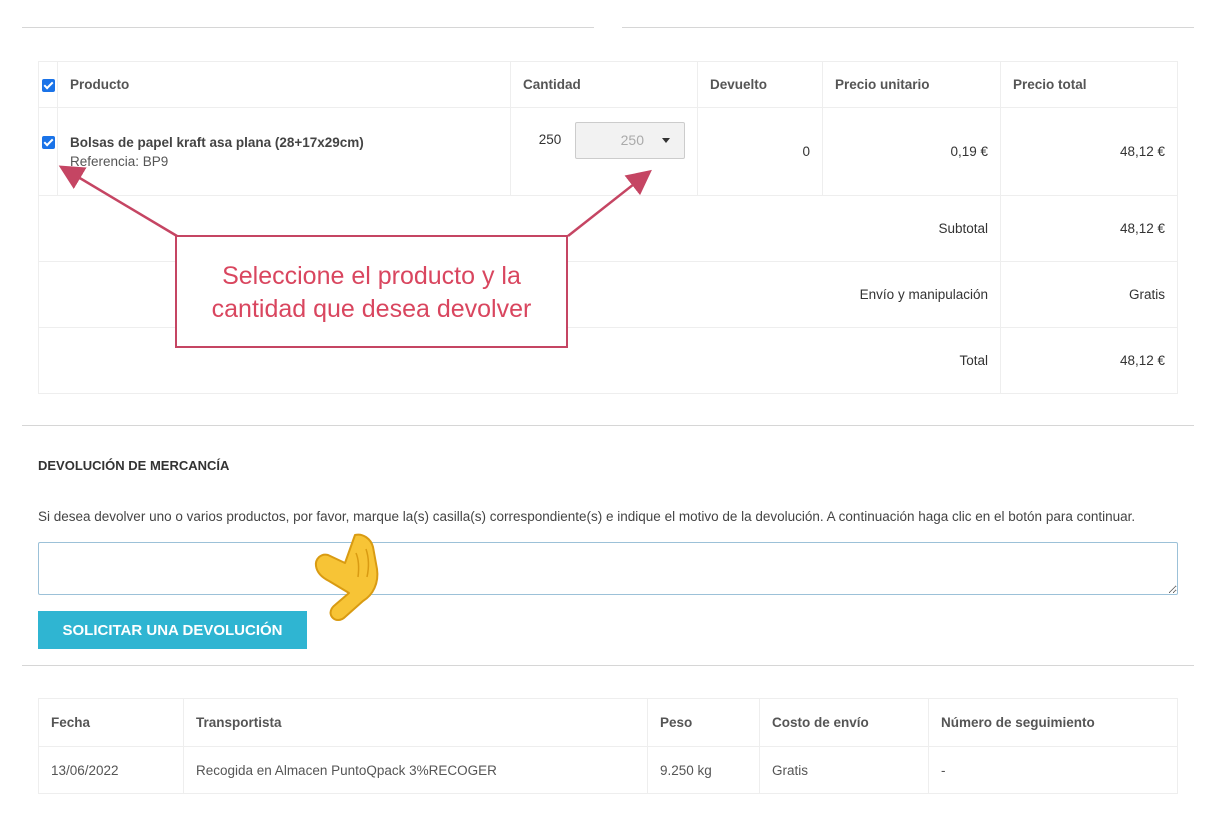 This screenshot has height=820, width=1208. What do you see at coordinates (844, 722) in the screenshot?
I see `header-cost: Costo de envío` at bounding box center [844, 722].